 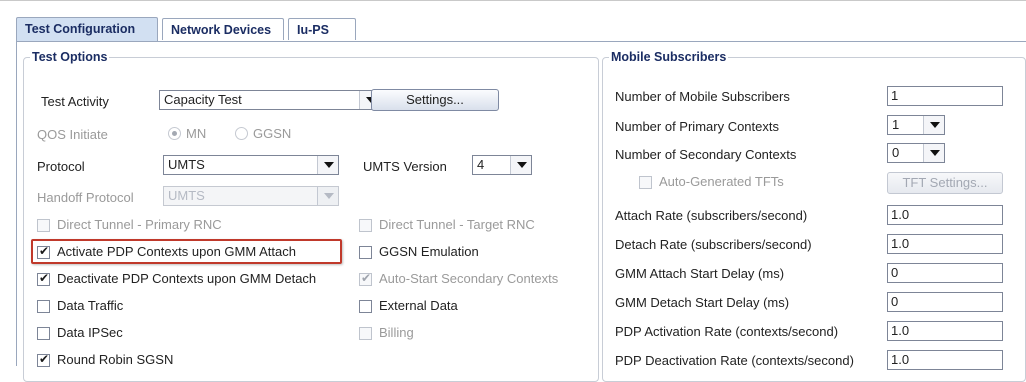 I want to click on tab-test-configuration: Test Configuration, so click(x=87, y=29).